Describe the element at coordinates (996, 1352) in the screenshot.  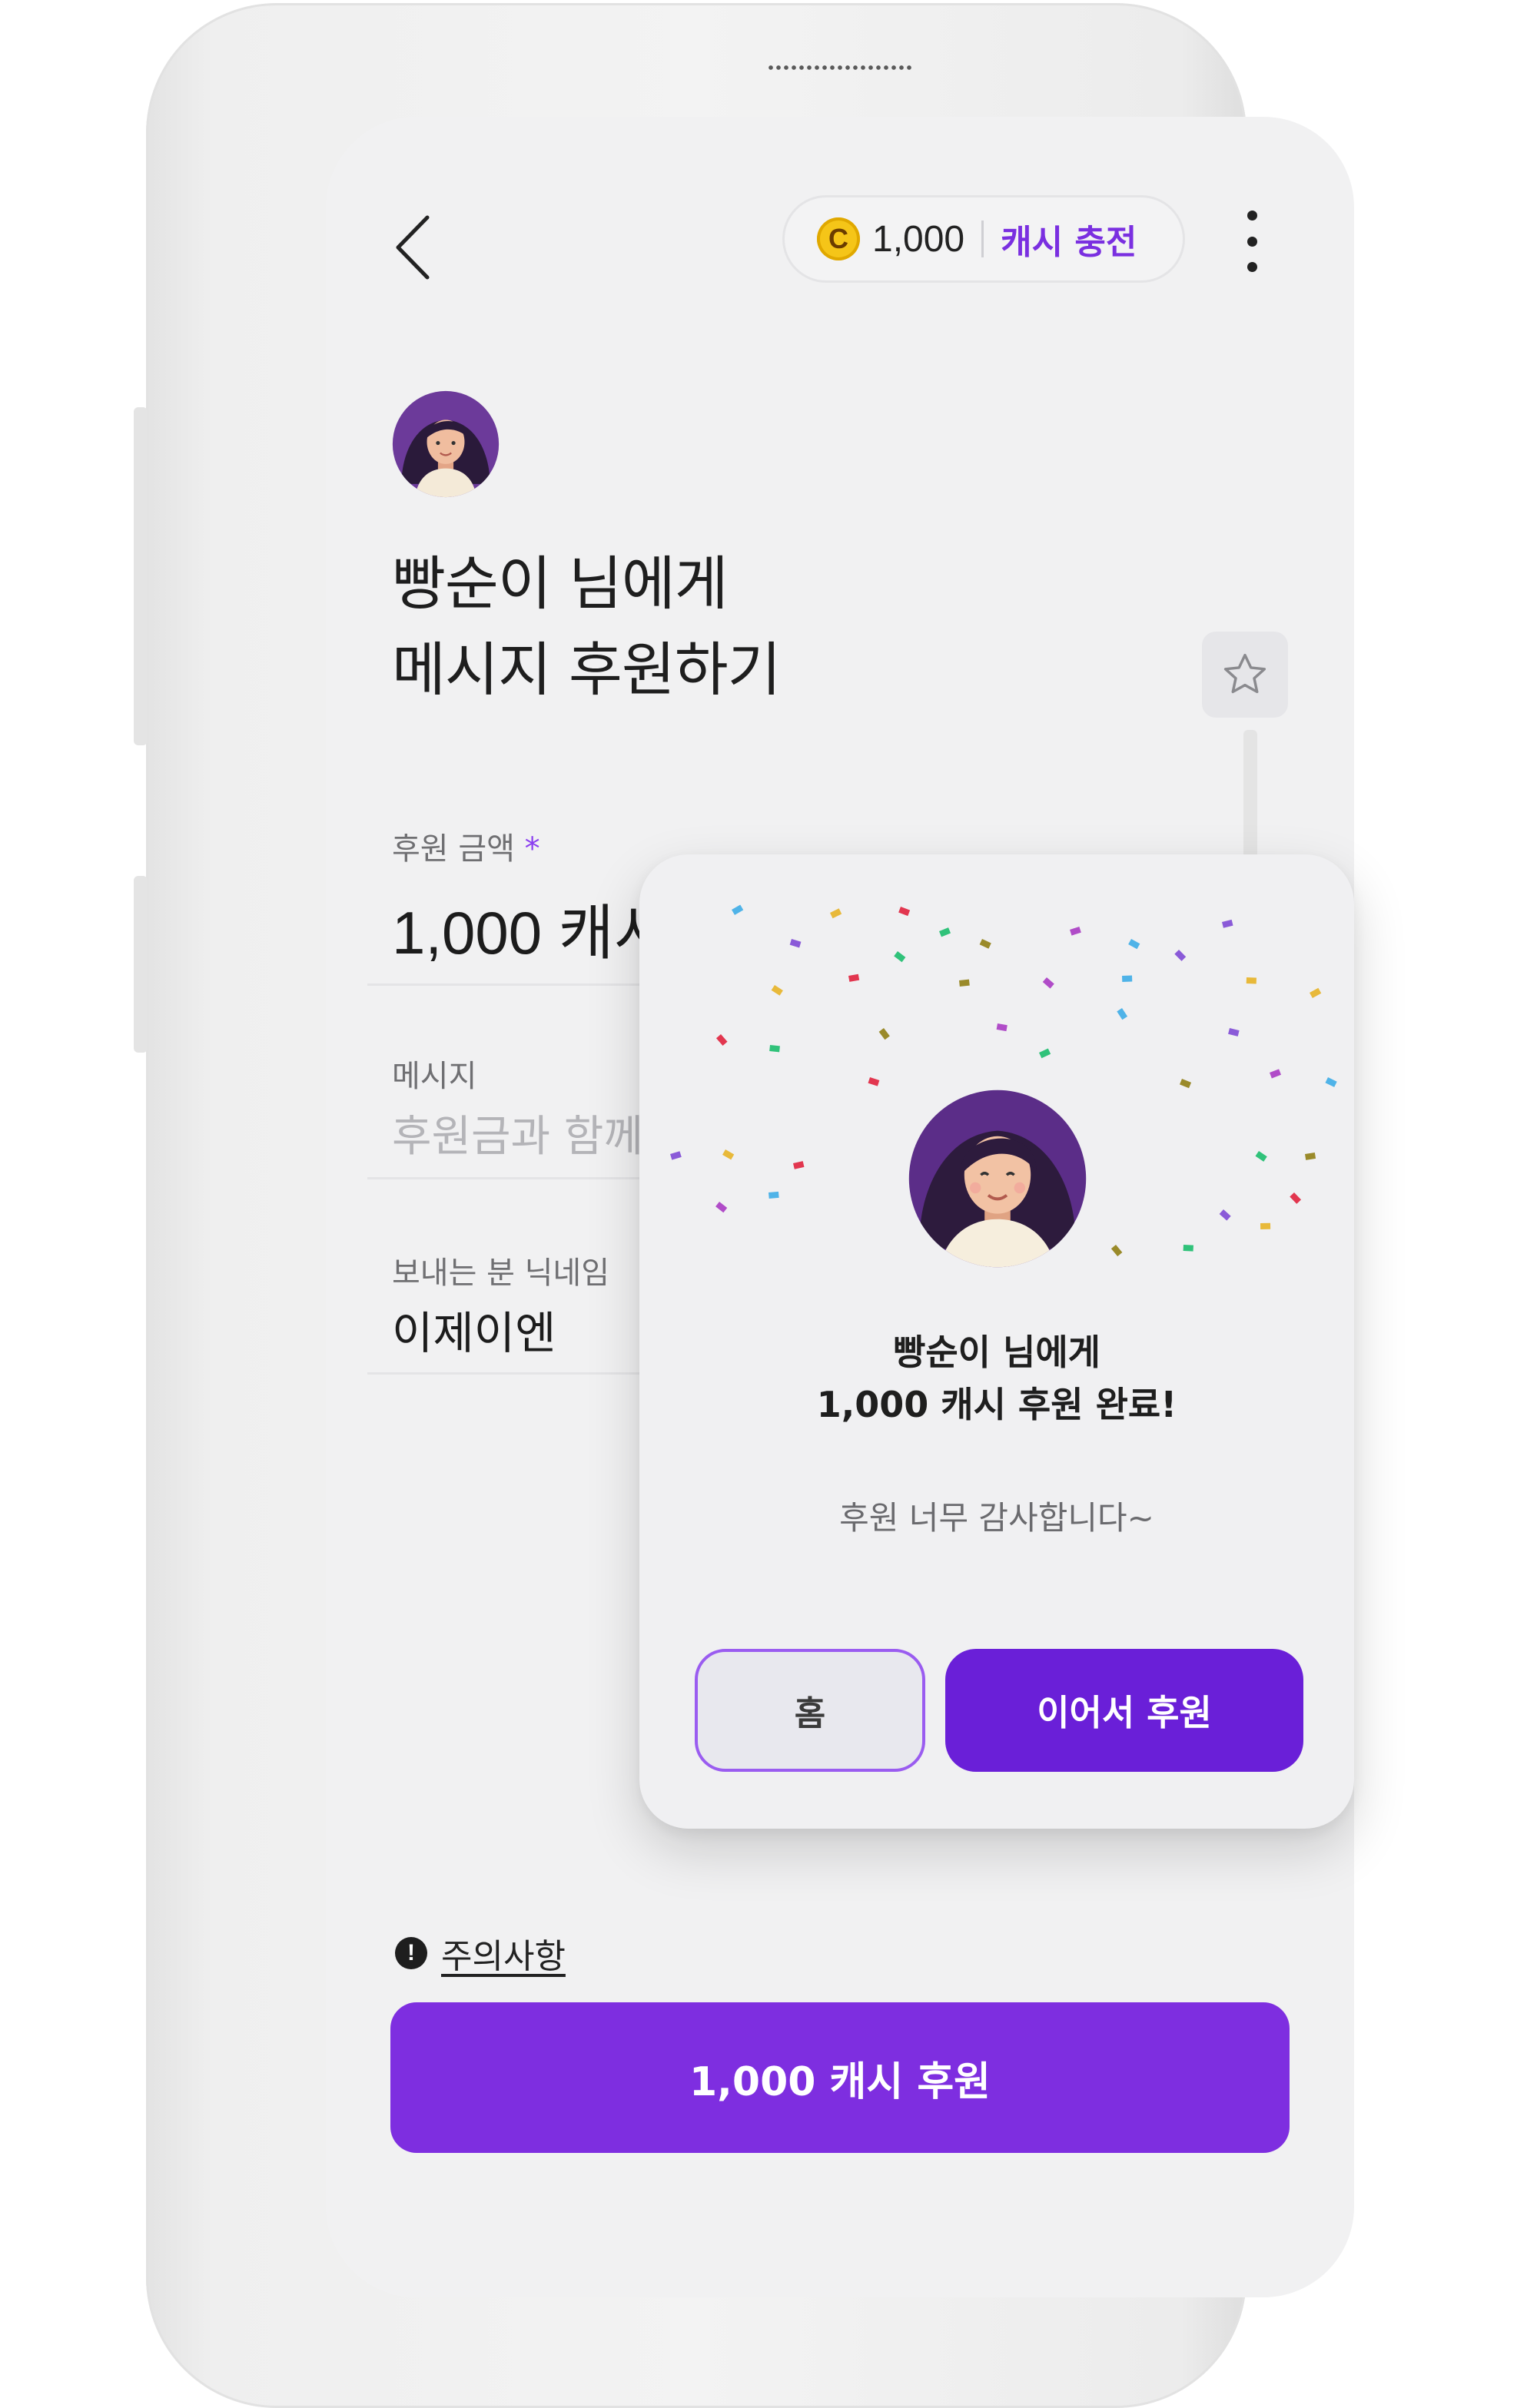
I see `popup-title-line-1: 빵순이 님에게` at that location.